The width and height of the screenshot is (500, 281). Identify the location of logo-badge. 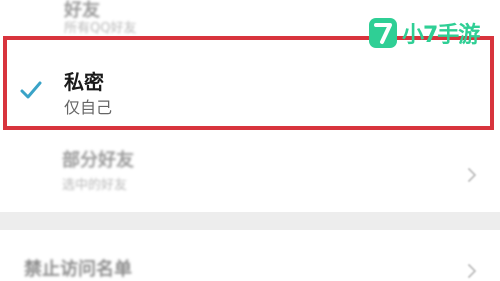
(383, 33).